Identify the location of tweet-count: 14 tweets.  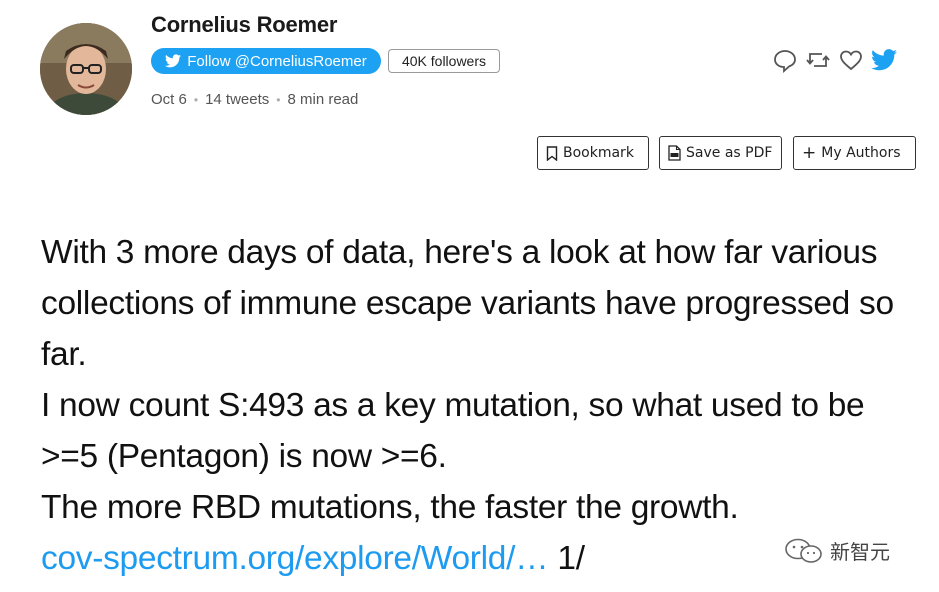
(237, 99).